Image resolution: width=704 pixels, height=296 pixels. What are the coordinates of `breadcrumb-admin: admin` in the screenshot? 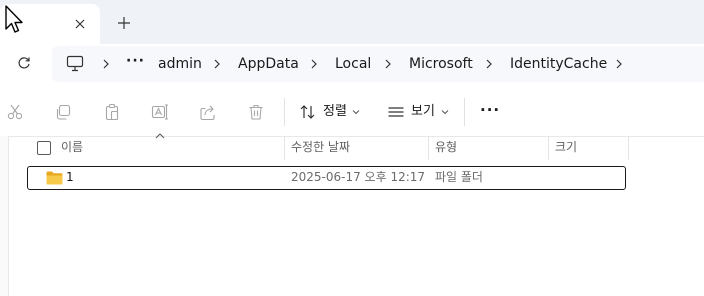 It's located at (180, 64).